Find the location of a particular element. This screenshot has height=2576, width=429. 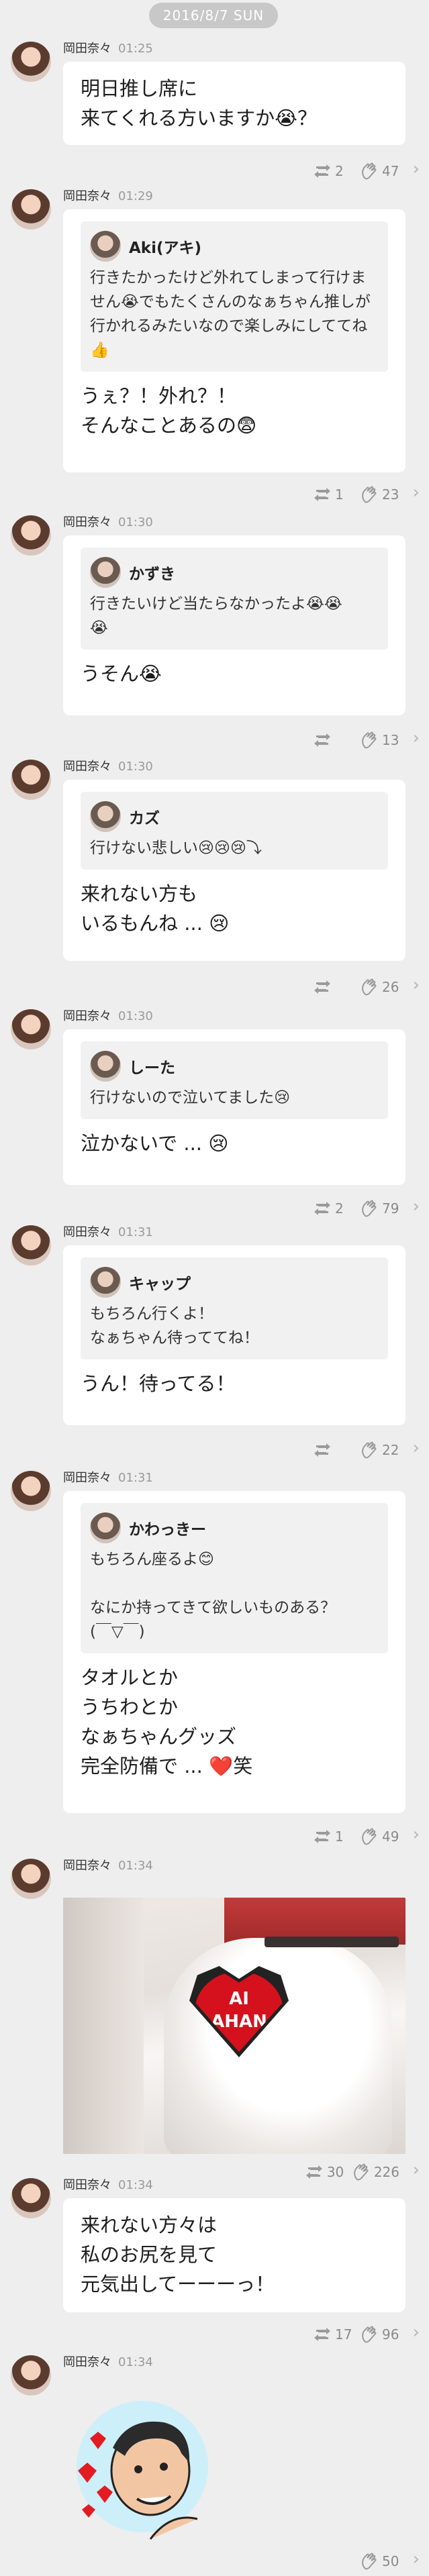

clap-count: 23 is located at coordinates (391, 494).